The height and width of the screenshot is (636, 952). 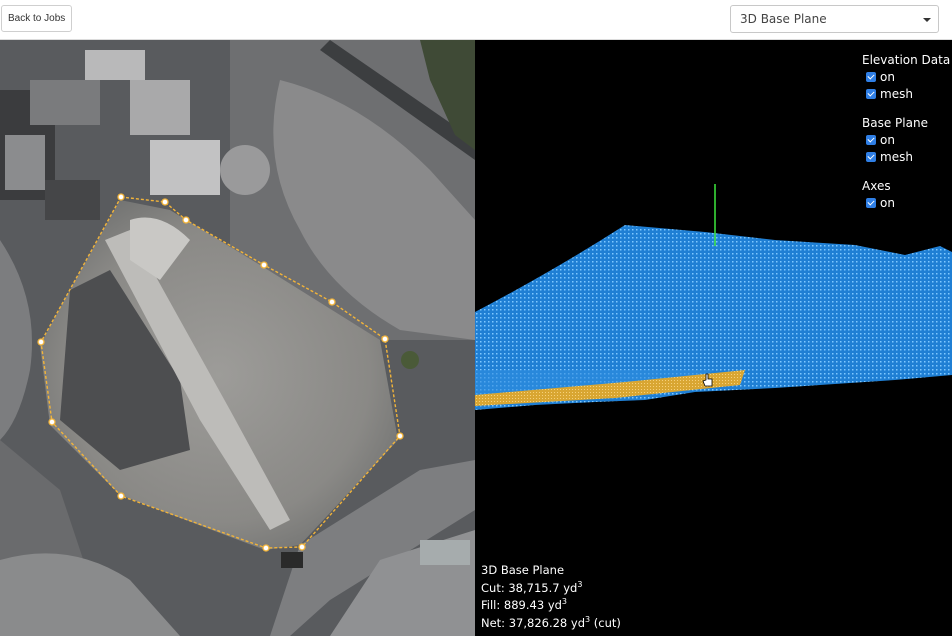 I want to click on axes-on-label: on, so click(x=887, y=202).